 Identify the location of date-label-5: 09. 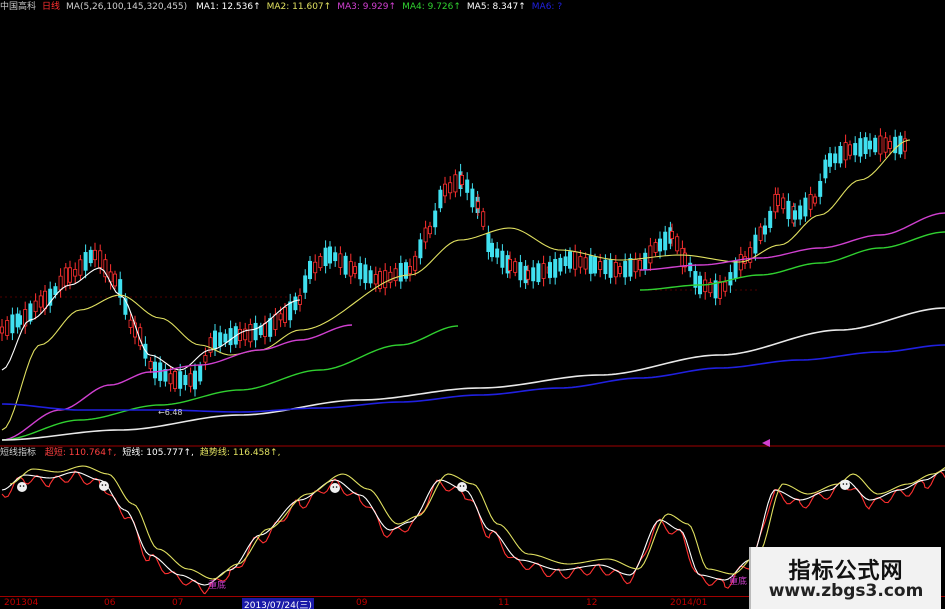
(362, 603).